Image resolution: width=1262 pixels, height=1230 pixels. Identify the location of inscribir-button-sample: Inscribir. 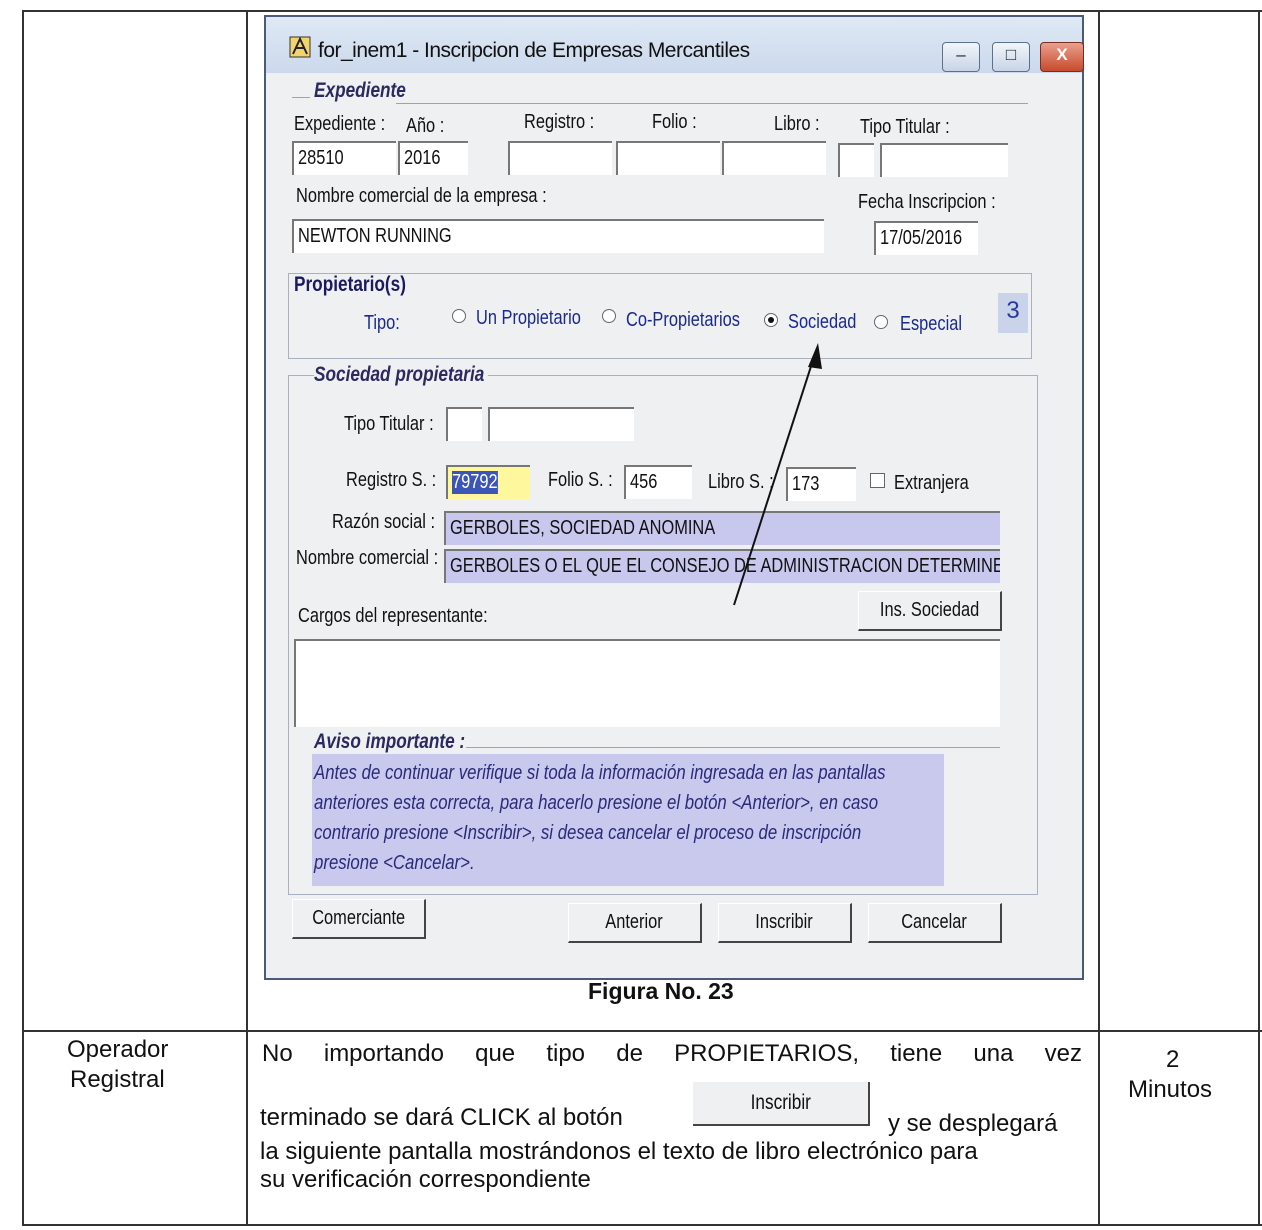
(781, 1104).